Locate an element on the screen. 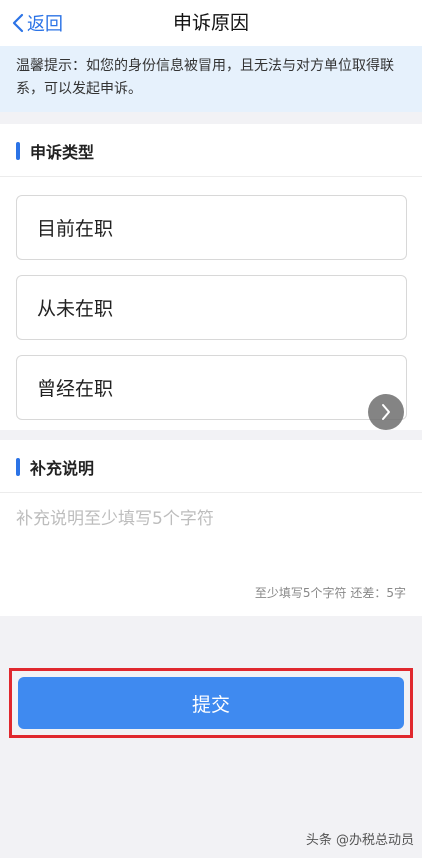  watermark: 头条 @办税总动员 is located at coordinates (359, 840).